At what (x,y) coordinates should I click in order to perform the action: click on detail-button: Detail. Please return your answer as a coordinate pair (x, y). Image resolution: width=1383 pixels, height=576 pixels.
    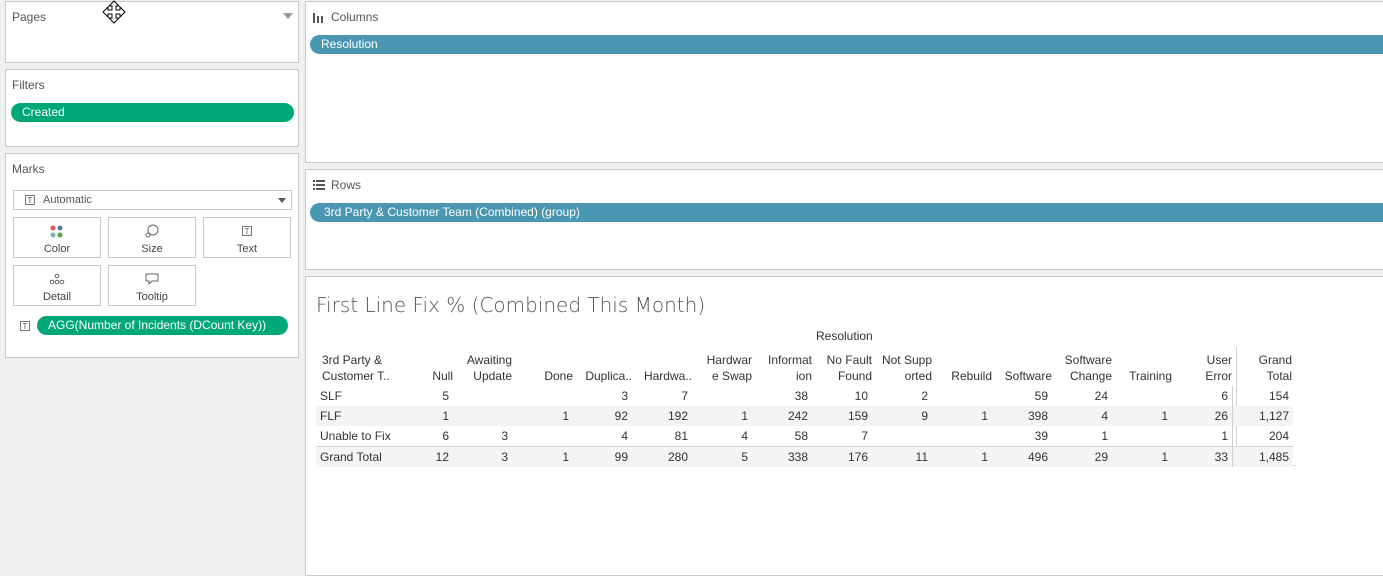
    Looking at the image, I should click on (57, 285).